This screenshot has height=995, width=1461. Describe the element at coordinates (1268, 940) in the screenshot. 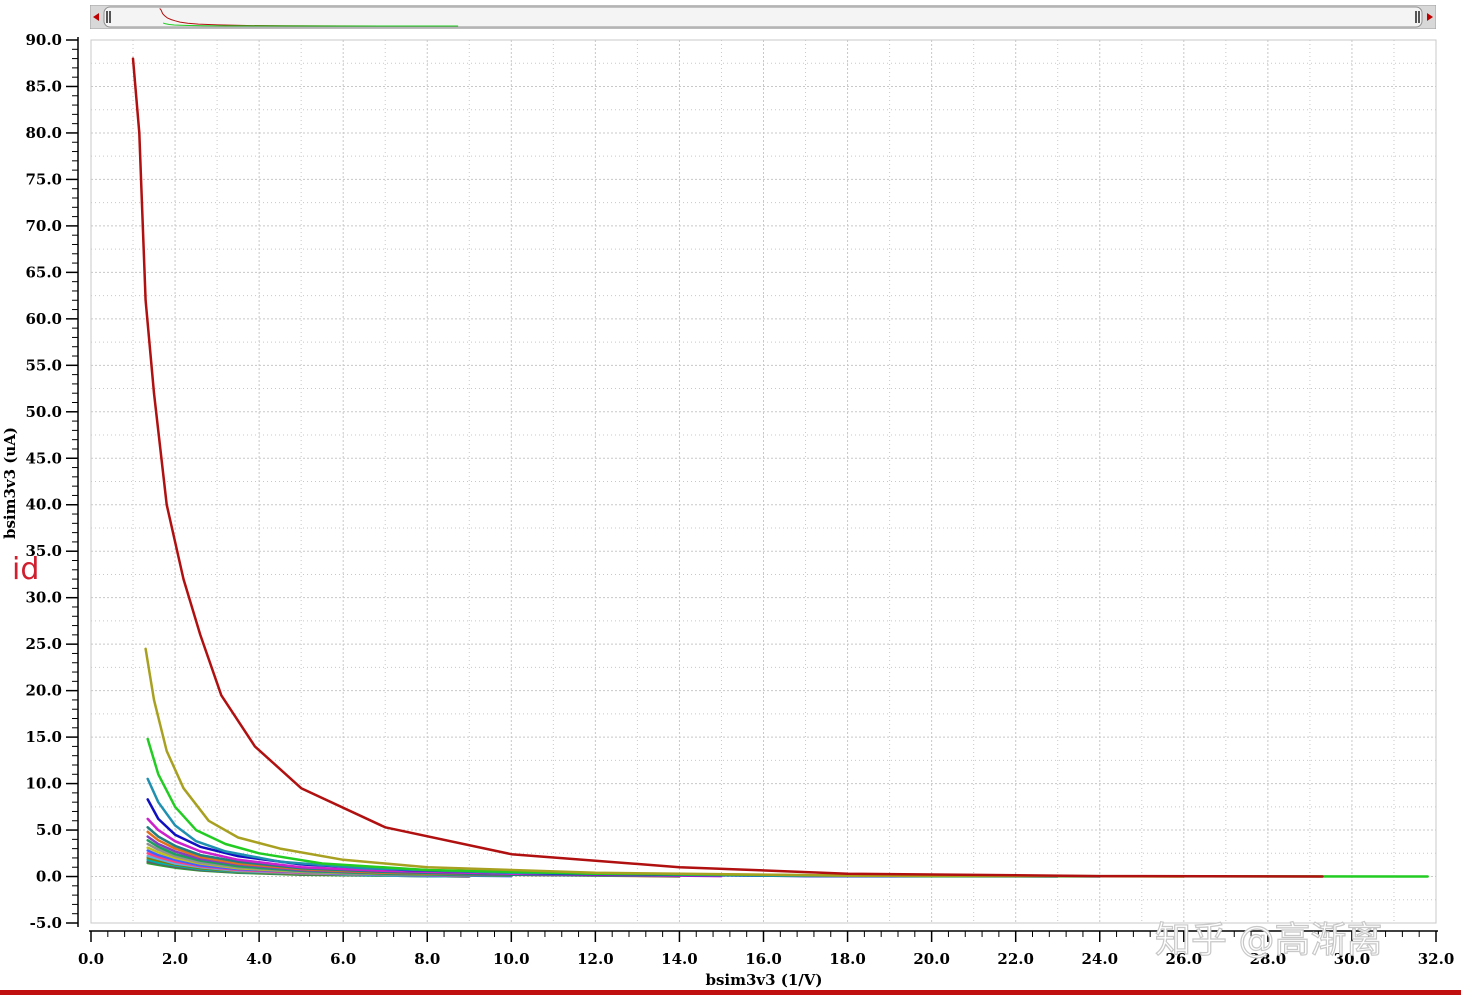

I see `watermark: 知乎 @高渐离` at that location.